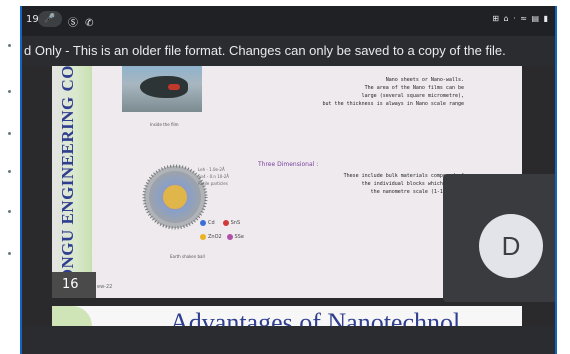 This screenshot has height=354, width=570. I want to click on legend-label: SnS, so click(235, 223).